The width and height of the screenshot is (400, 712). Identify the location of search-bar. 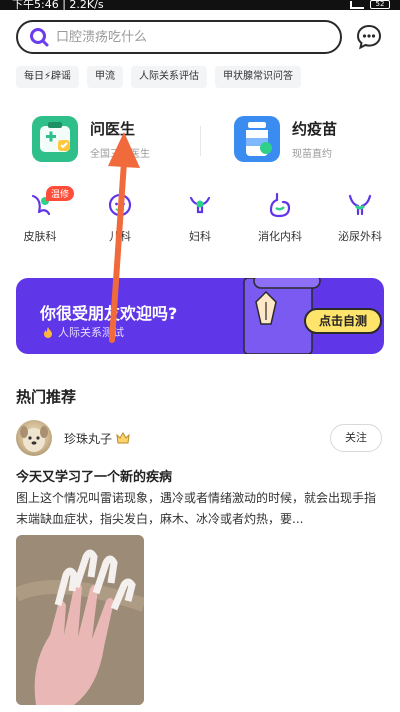
(179, 37).